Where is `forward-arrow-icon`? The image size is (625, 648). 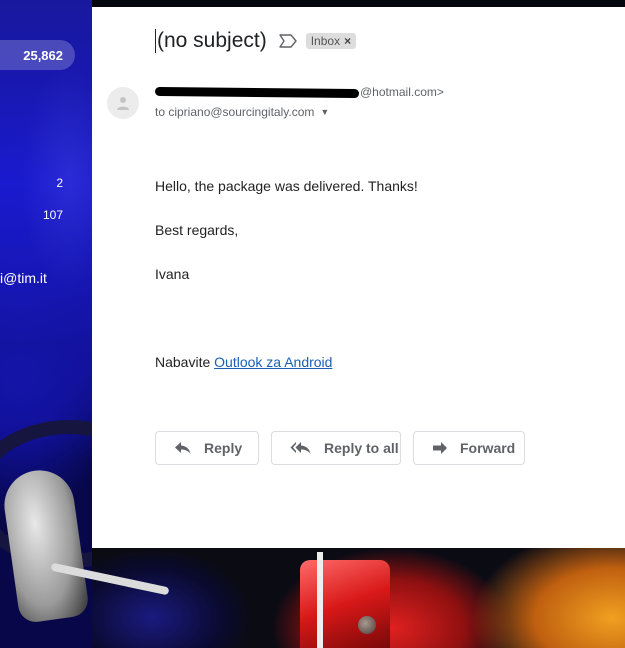
forward-arrow-icon is located at coordinates (440, 448).